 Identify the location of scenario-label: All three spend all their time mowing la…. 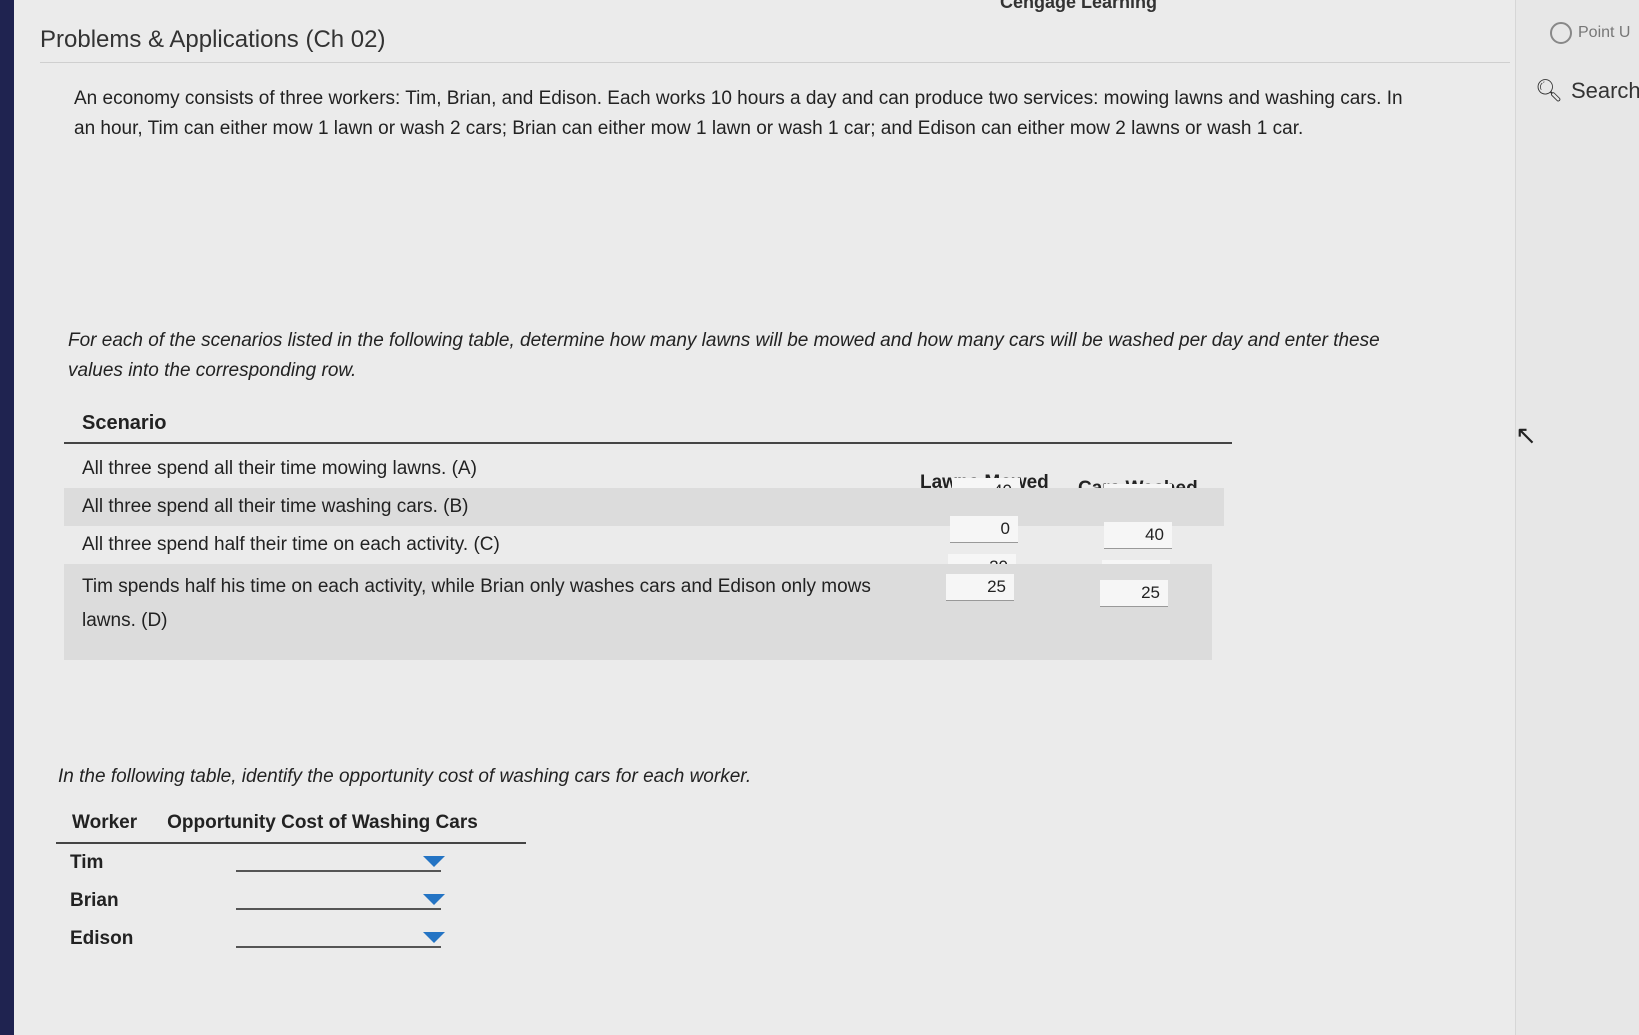
(279, 468).